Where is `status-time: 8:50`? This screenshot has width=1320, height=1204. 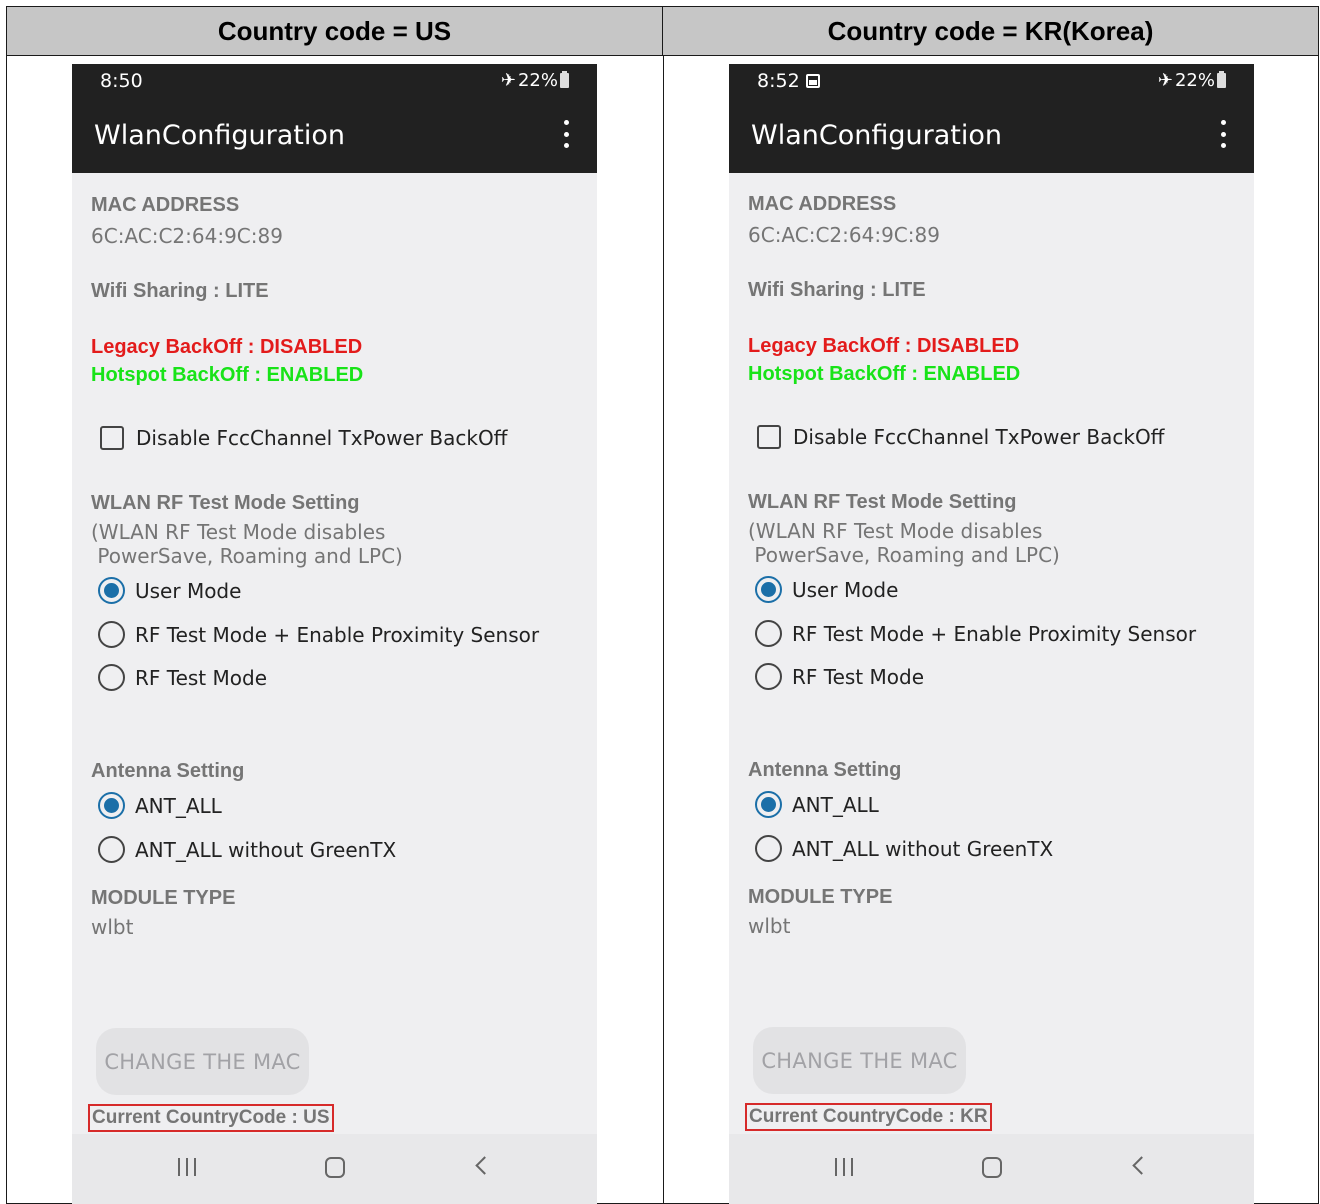
status-time: 8:50 is located at coordinates (121, 81).